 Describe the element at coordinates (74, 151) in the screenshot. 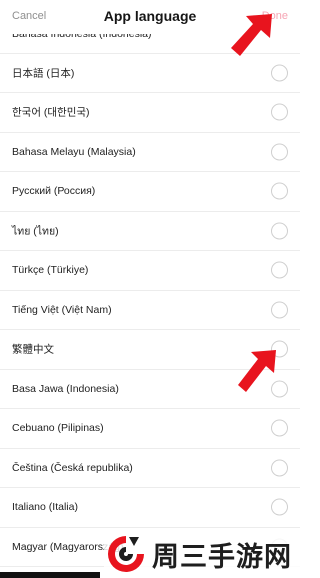

I see `language-label: Bahasa Melayu (Malaysia)` at that location.